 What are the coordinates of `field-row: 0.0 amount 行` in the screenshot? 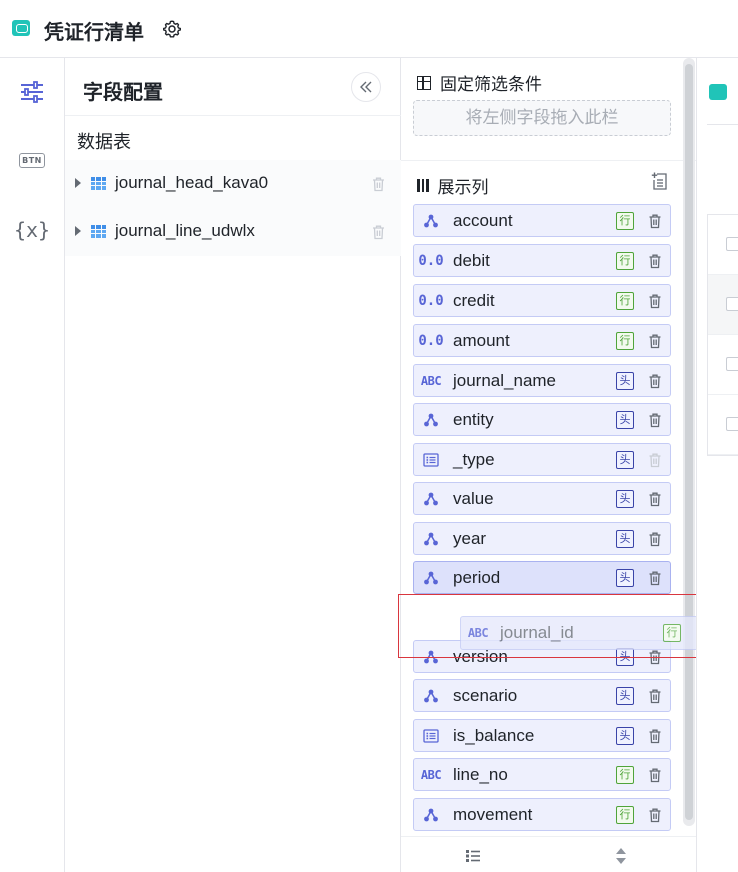 It's located at (542, 340).